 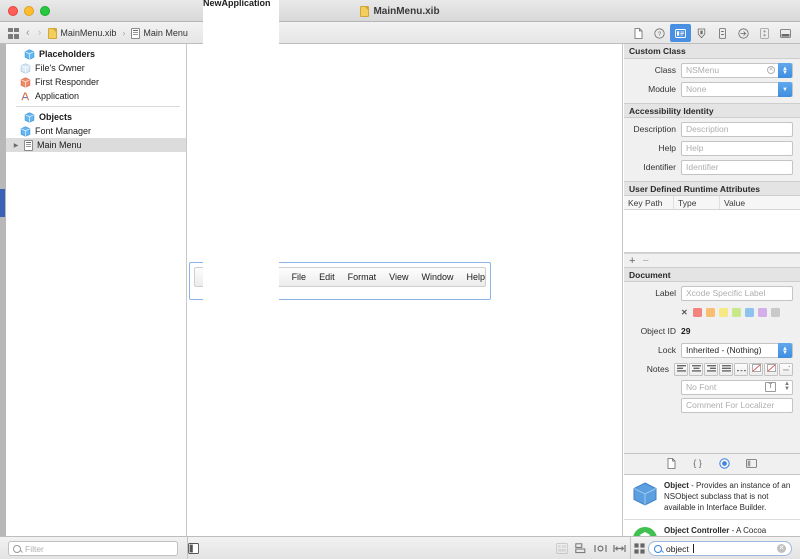 I want to click on color-swatch-blue, so click(x=749, y=312).